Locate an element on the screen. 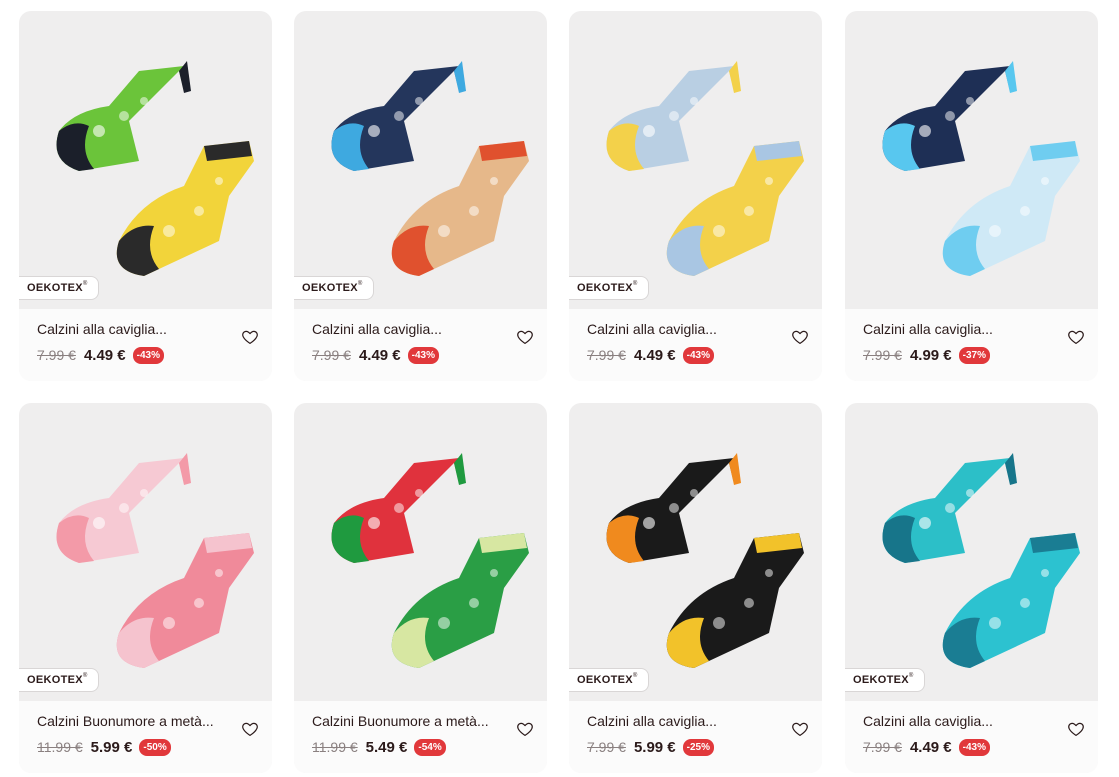 This screenshot has height=777, width=1119. product-card: Calzini alla caviglia... 7.99 € 4.99 € -37% is located at coordinates (971, 196).